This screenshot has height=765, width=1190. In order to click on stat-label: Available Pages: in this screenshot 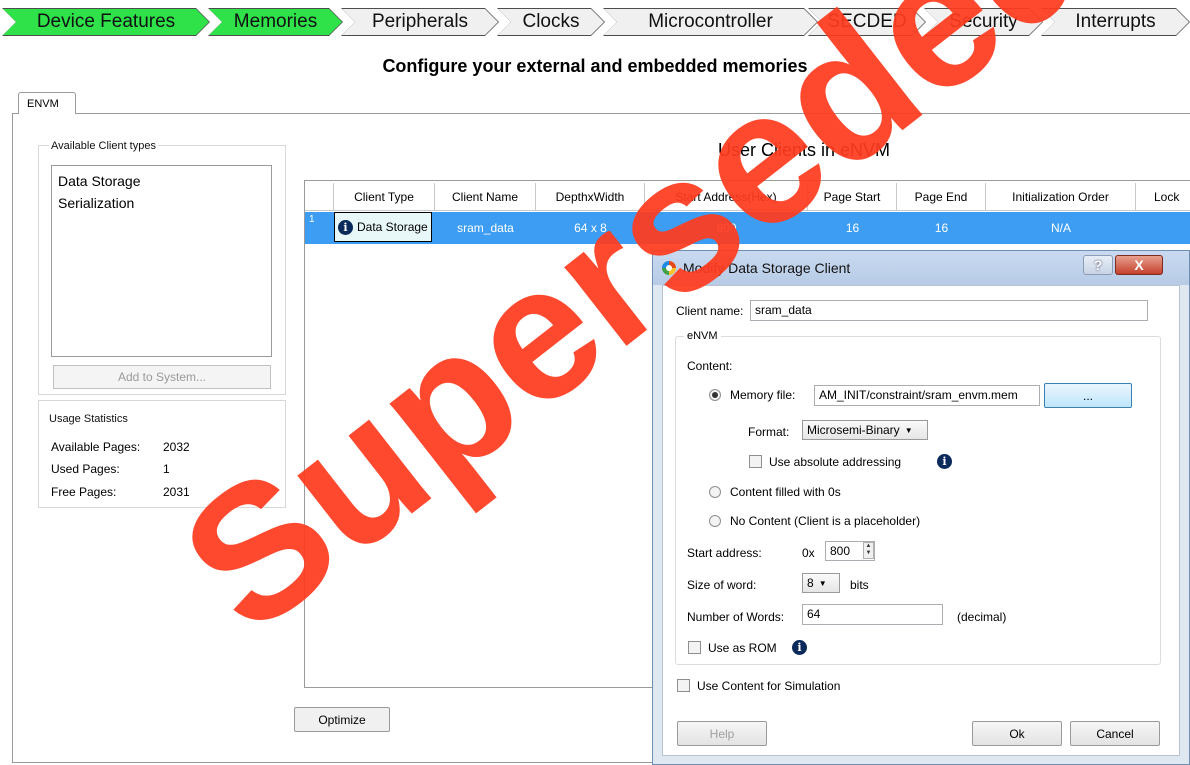, I will do `click(96, 447)`.